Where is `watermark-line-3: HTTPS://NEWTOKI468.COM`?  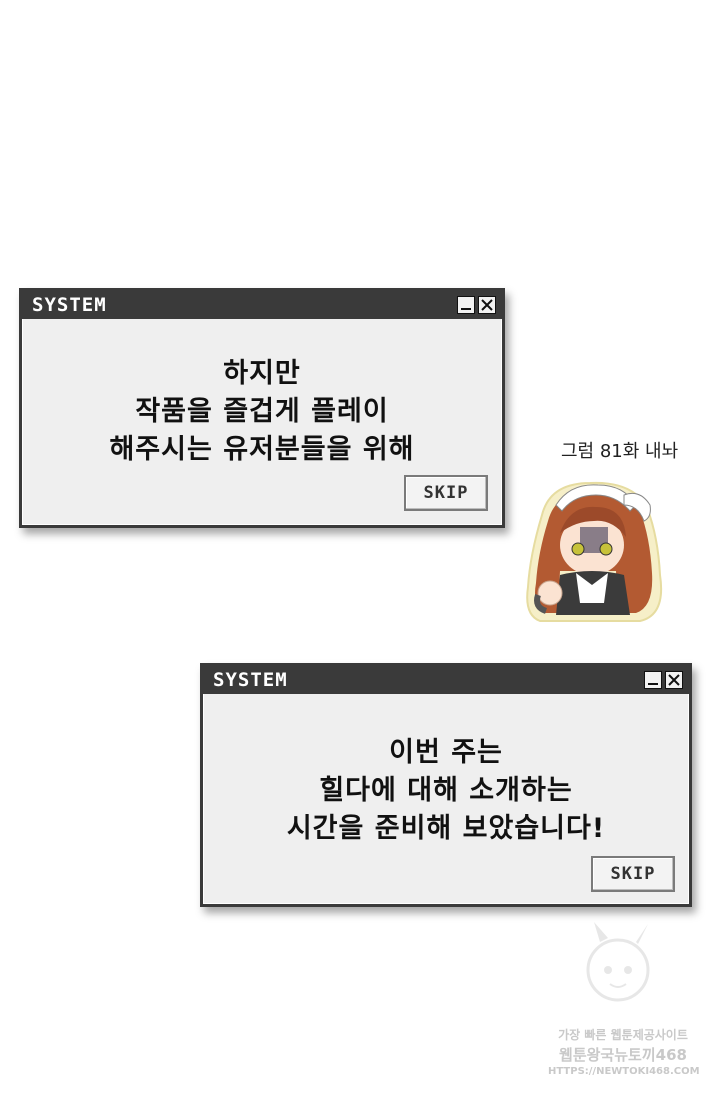 watermark-line-3: HTTPS://NEWTOKI468.COM is located at coordinates (624, 1071).